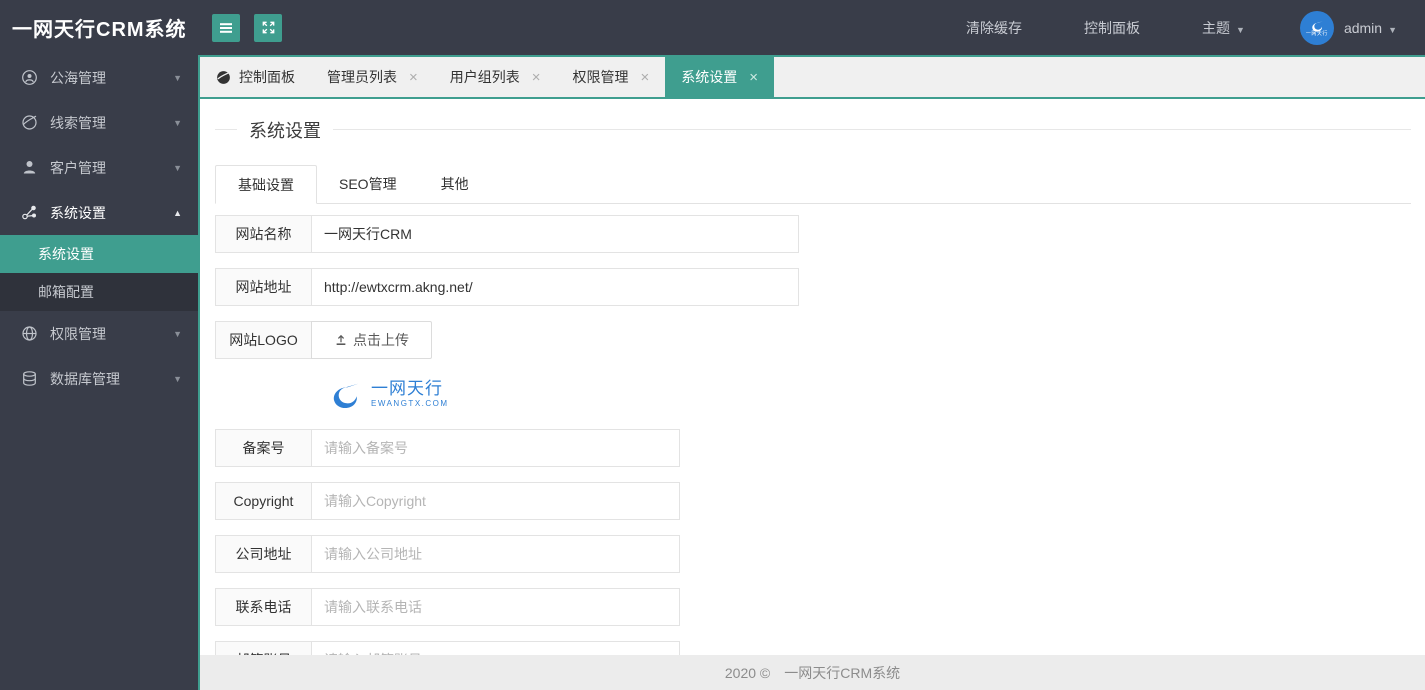  What do you see at coordinates (813, 607) in the screenshot?
I see `form-row-contact-phone: 联系电话` at bounding box center [813, 607].